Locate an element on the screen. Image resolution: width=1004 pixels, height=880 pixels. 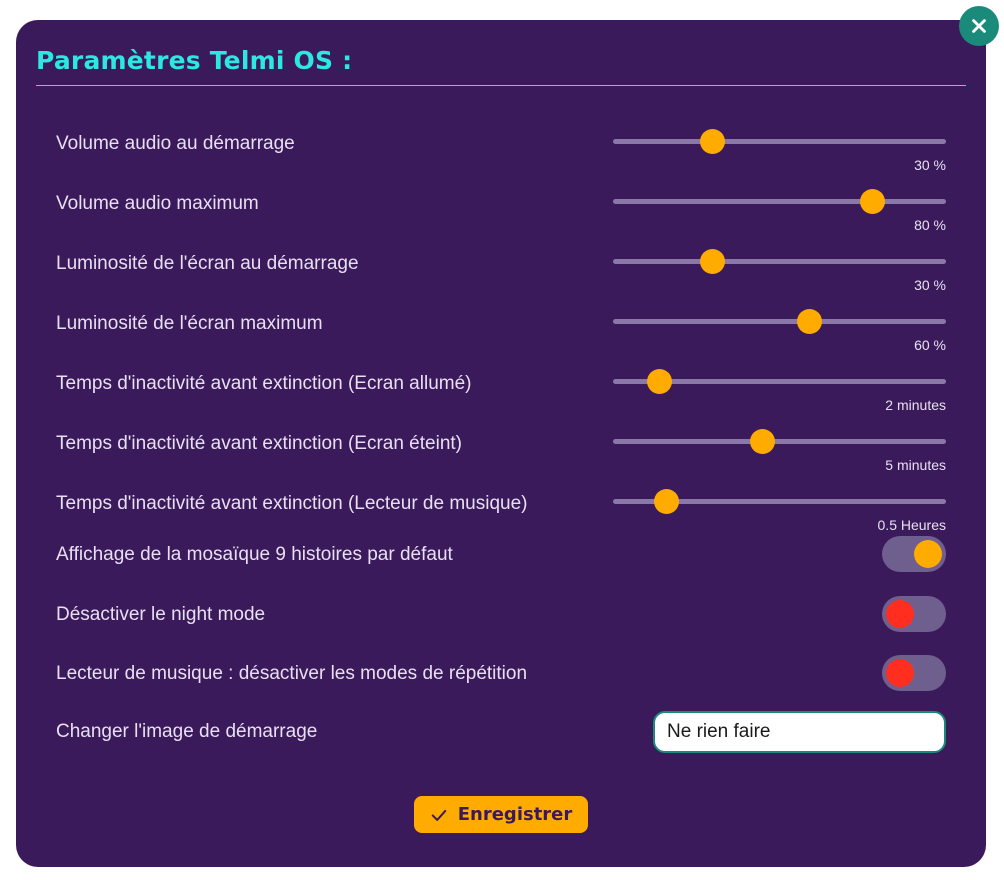
mosaic-default-toggle is located at coordinates (914, 554).